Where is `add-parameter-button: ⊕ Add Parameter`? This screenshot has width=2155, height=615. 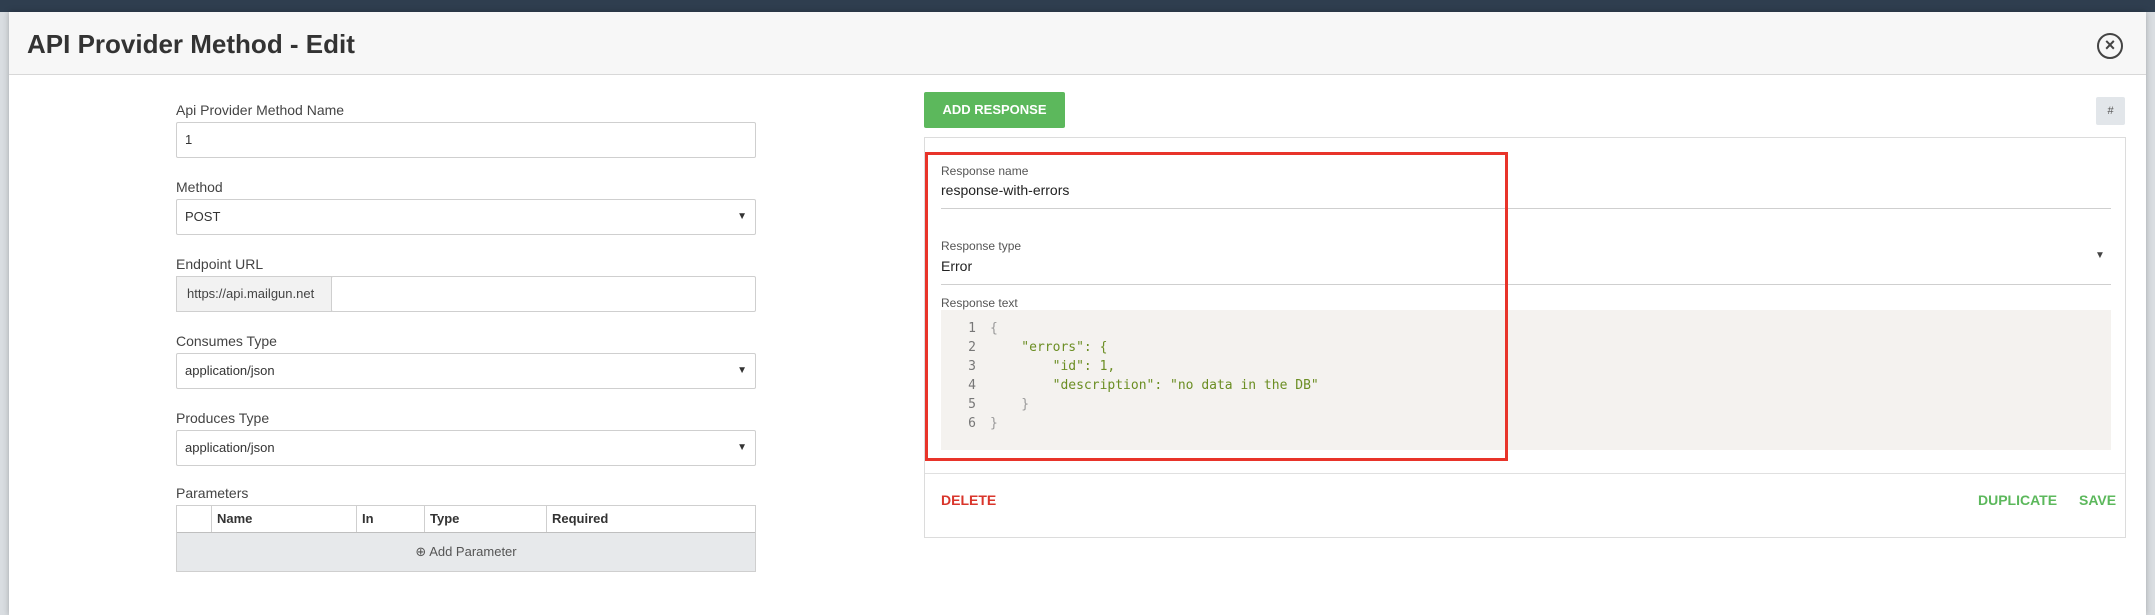
add-parameter-button: ⊕ Add Parameter is located at coordinates (466, 552).